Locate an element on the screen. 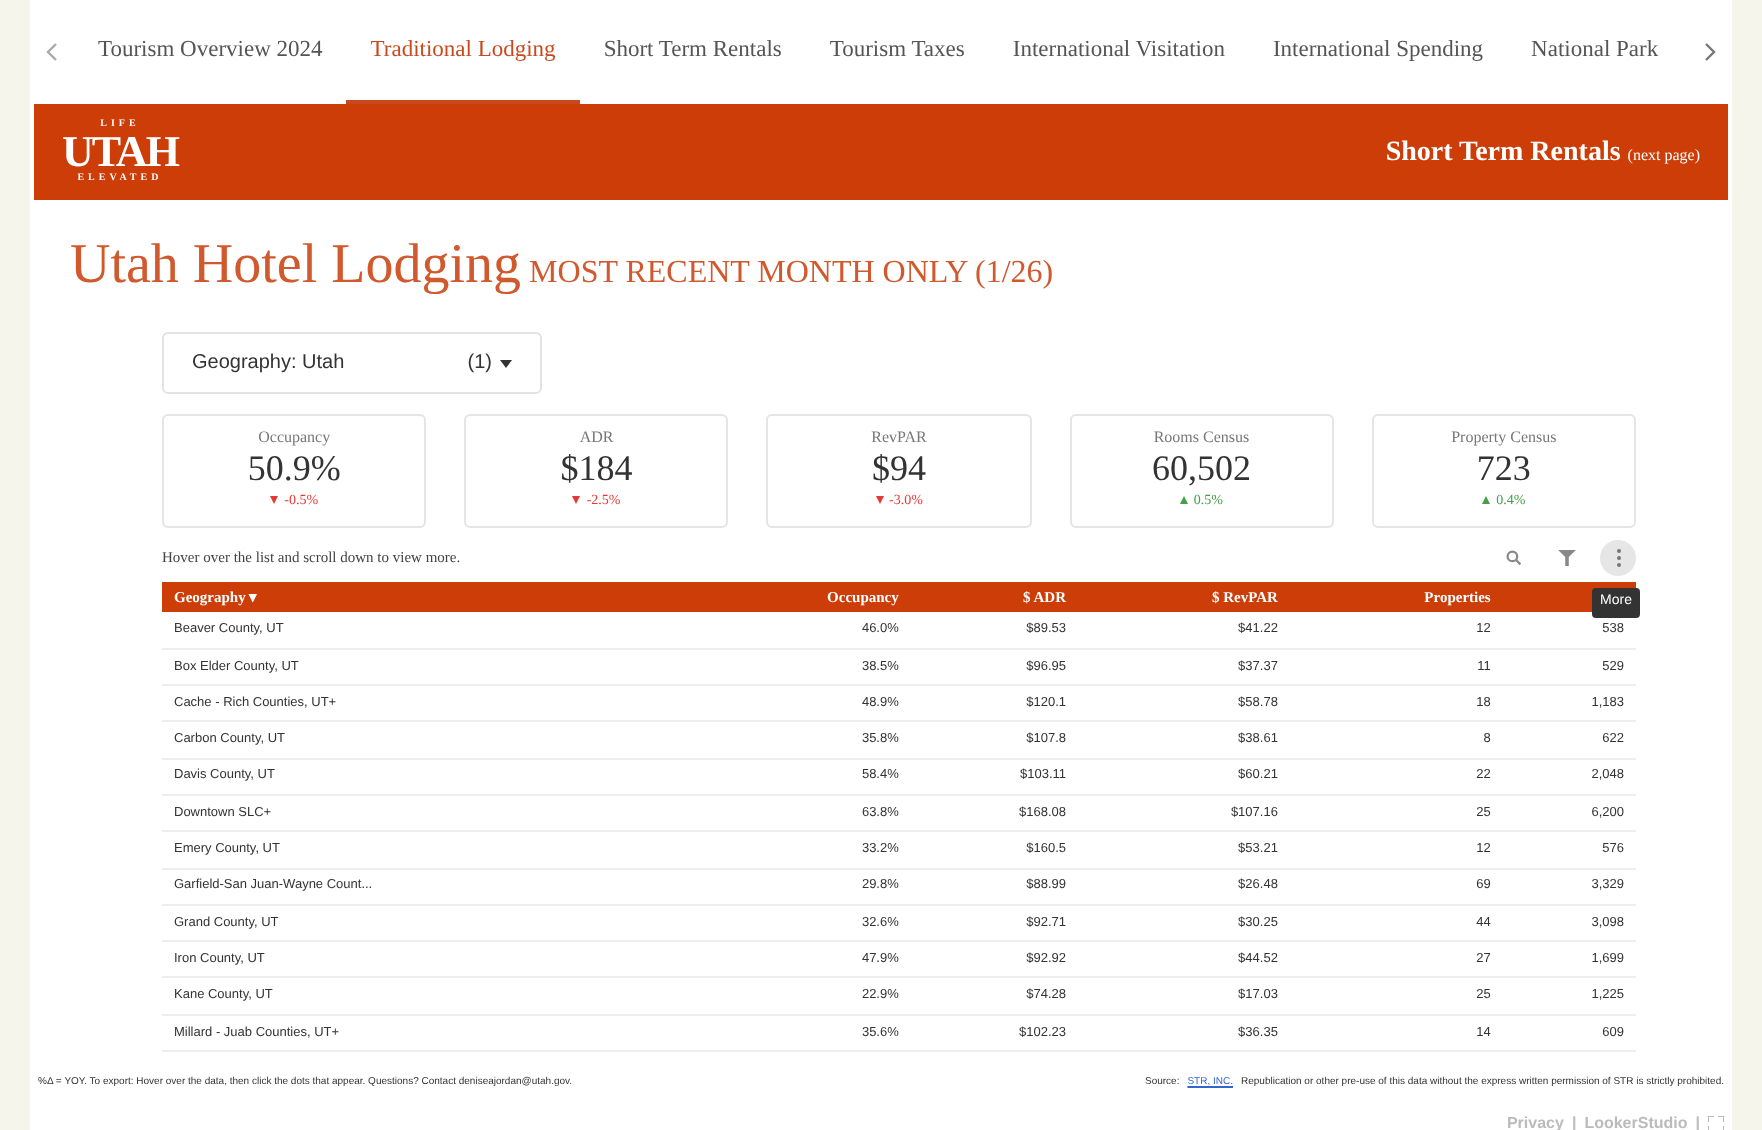  kpi-value: $94 is located at coordinates (899, 470).